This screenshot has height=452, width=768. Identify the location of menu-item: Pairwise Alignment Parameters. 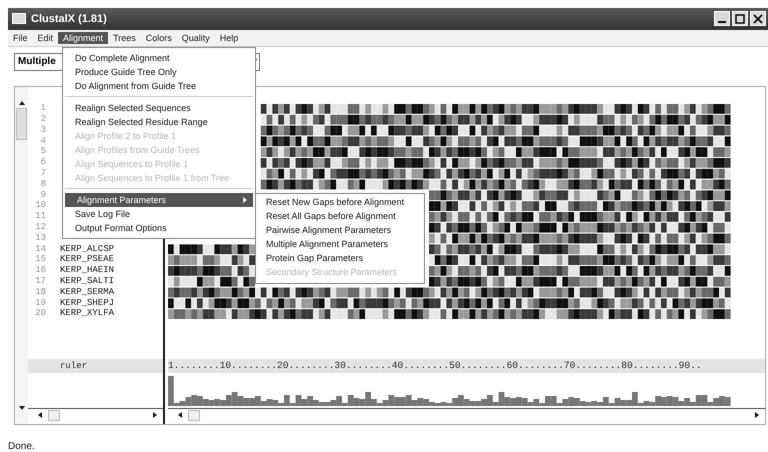
(340, 230).